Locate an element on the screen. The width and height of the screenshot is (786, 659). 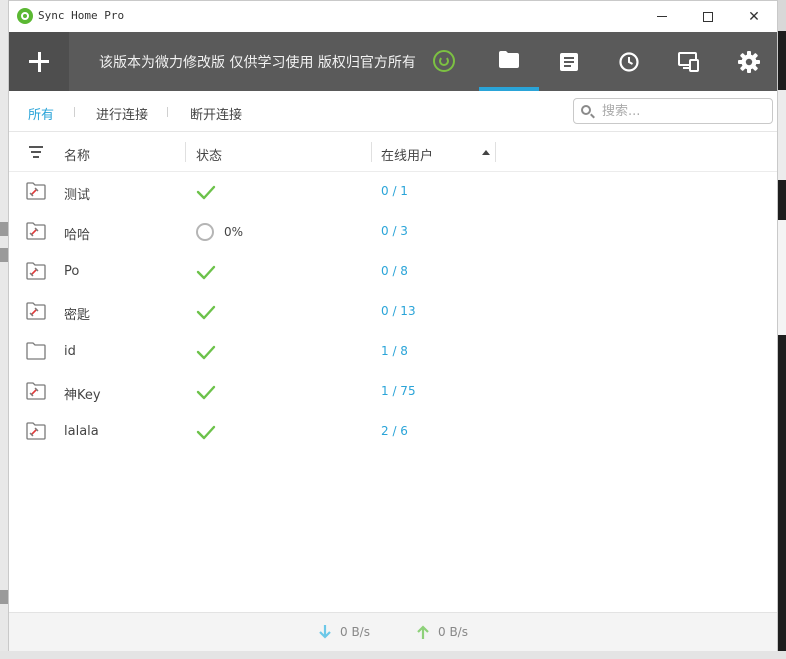
minimize-icon is located at coordinates (662, 16).